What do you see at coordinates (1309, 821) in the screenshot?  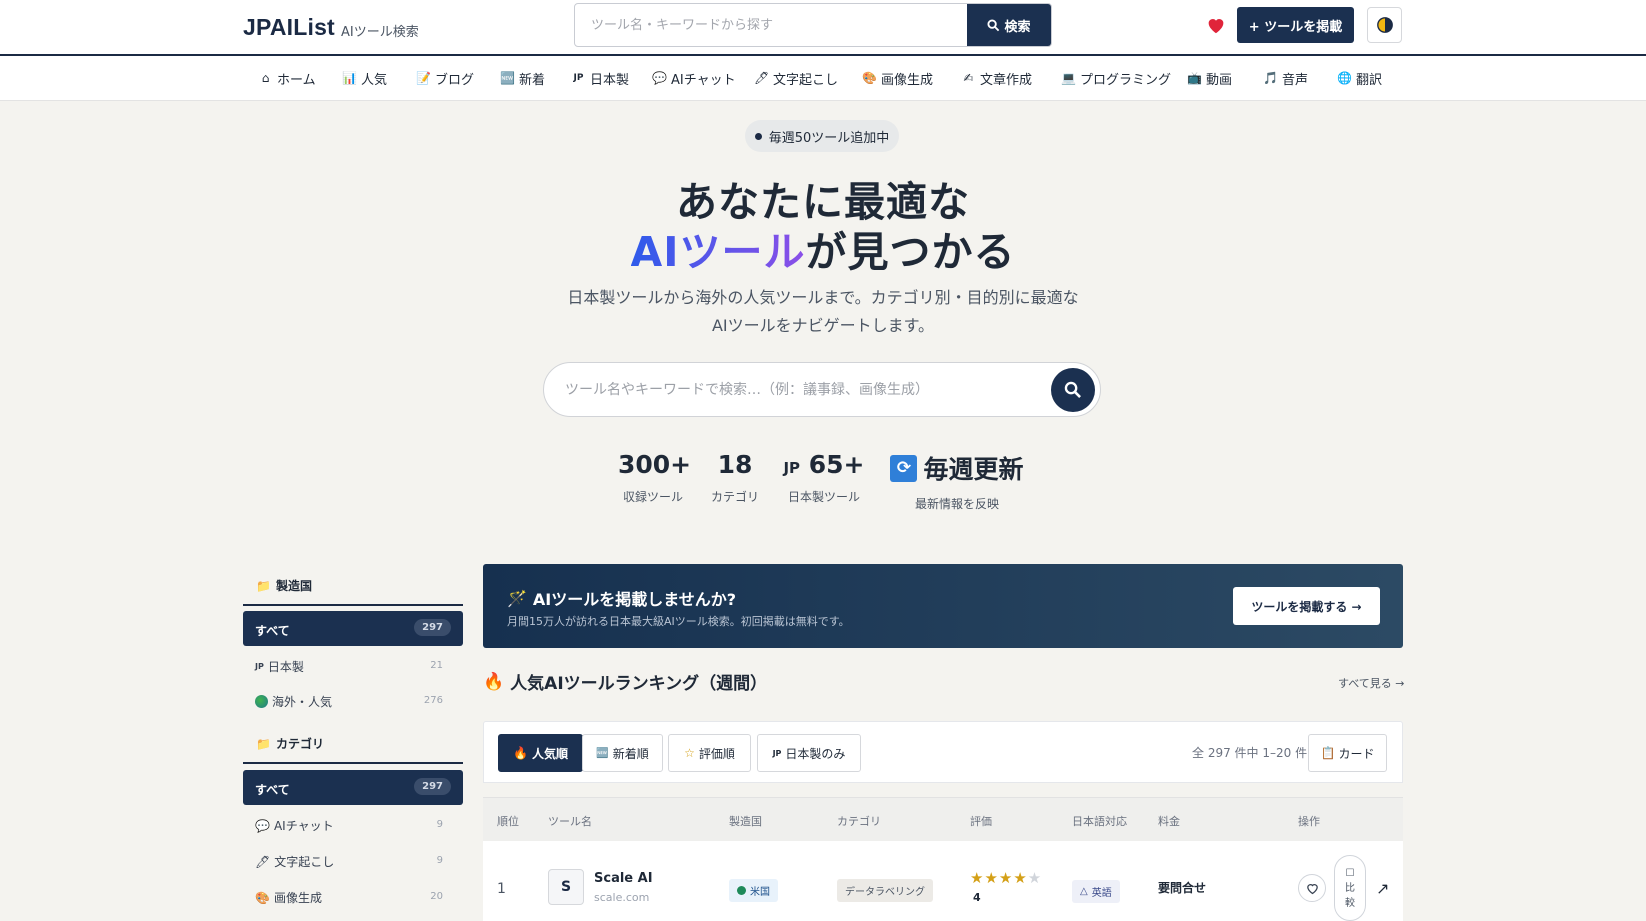 I see `column-header: 操作` at bounding box center [1309, 821].